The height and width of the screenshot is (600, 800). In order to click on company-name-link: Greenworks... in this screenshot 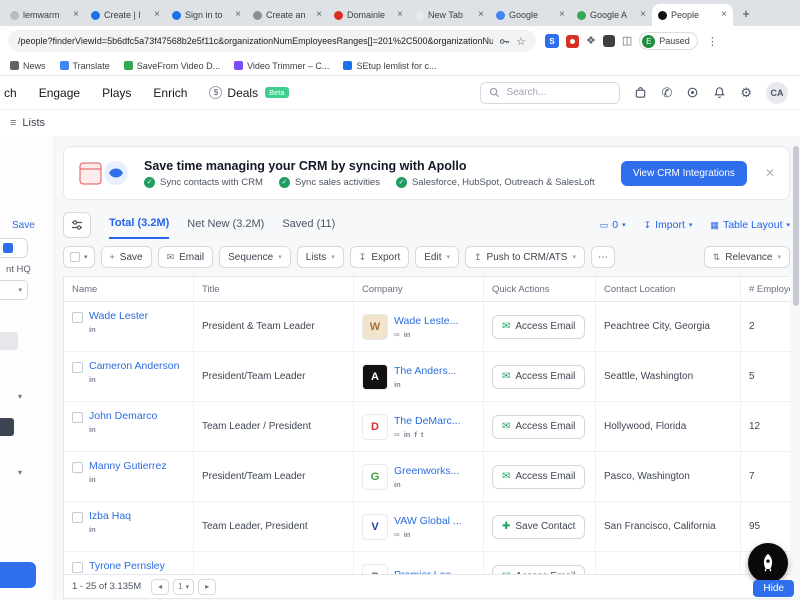, I will do `click(426, 471)`.